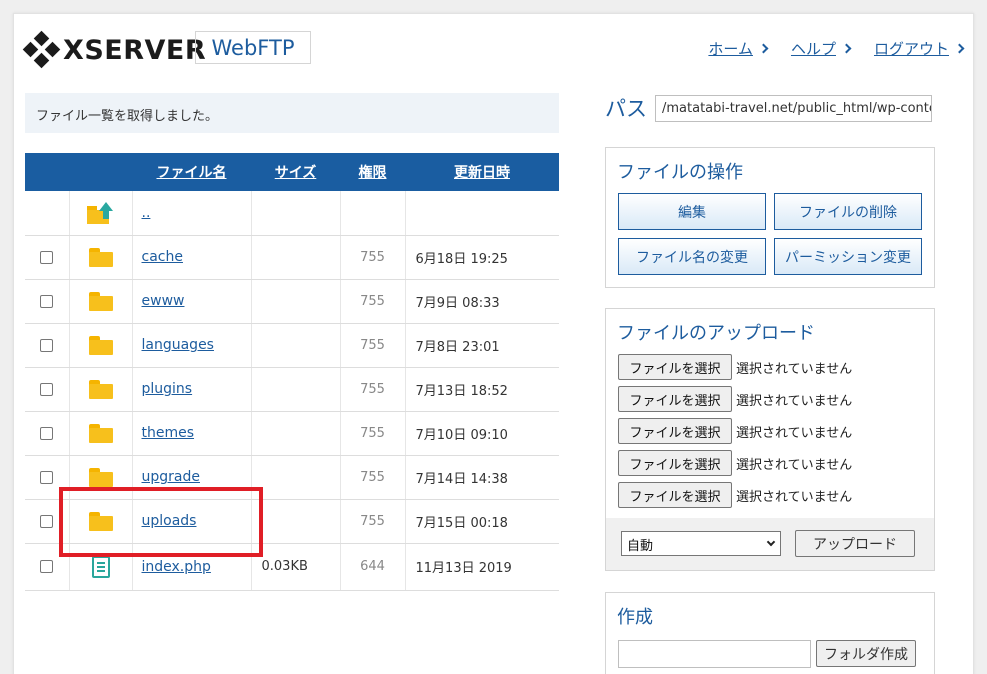  Describe the element at coordinates (135, 50) in the screenshot. I see `logo-text: XSERVER` at that location.